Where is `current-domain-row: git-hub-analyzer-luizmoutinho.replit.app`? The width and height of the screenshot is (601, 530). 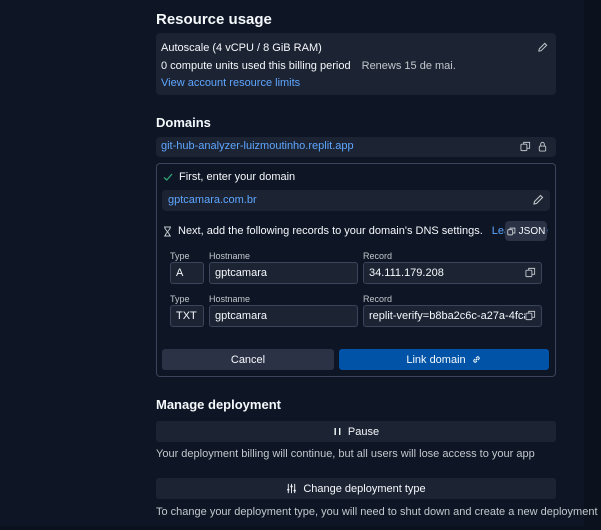
current-domain-row: git-hub-analyzer-luizmoutinho.replit.app is located at coordinates (356, 147).